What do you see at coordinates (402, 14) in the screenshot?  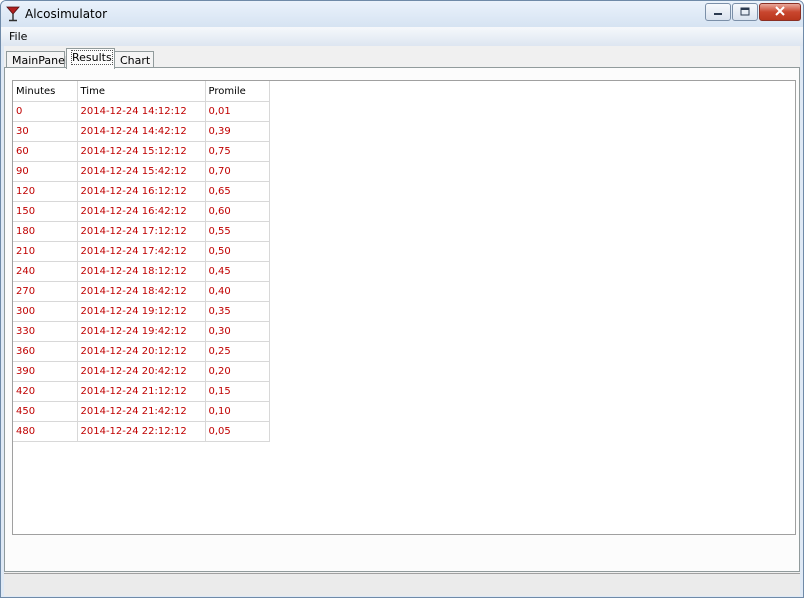 I see `title-bar: Alcosimulator` at bounding box center [402, 14].